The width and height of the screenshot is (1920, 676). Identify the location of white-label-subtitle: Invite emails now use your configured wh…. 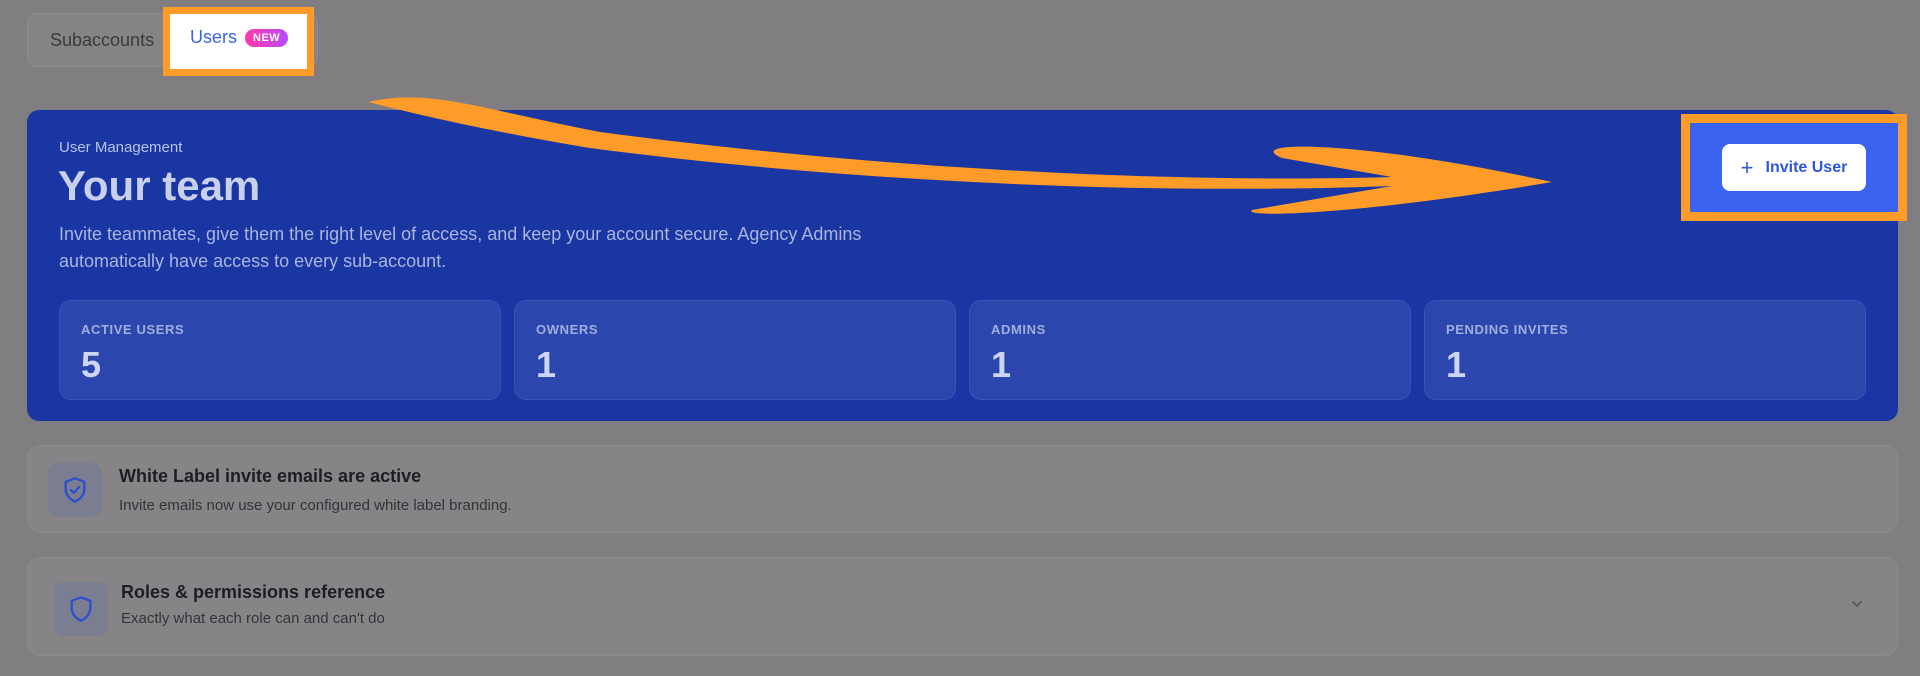
(315, 505).